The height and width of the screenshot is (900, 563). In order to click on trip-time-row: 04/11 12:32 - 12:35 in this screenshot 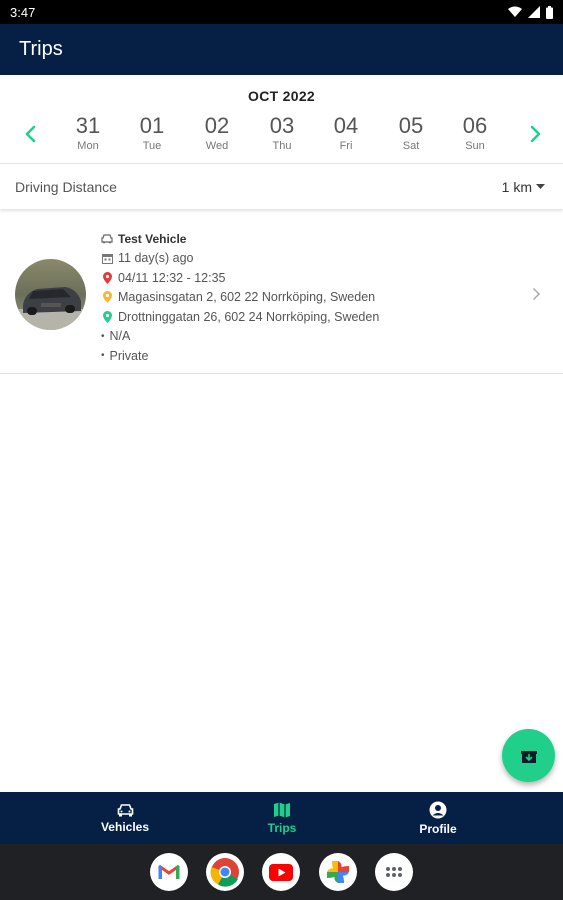, I will do `click(240, 278)`.